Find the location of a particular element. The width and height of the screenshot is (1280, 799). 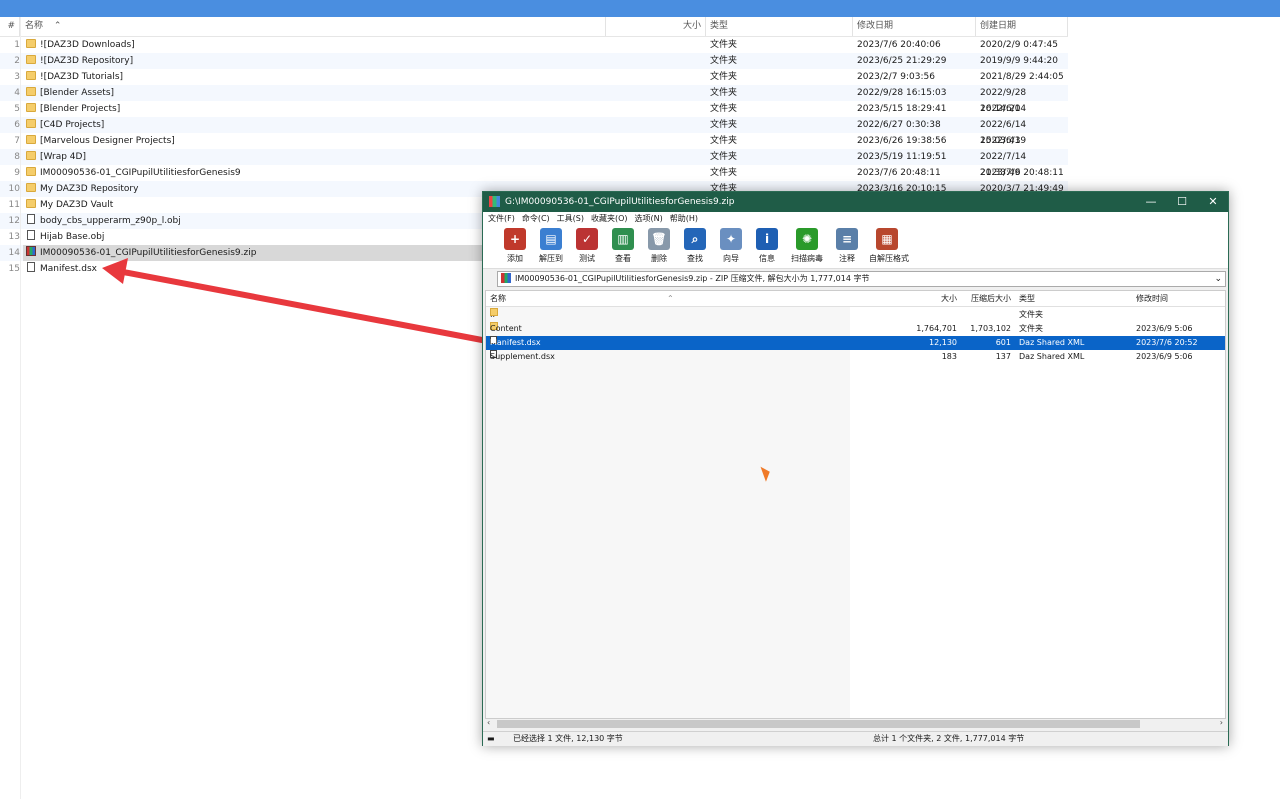

archive-row-packed: 137 is located at coordinates (1003, 356).